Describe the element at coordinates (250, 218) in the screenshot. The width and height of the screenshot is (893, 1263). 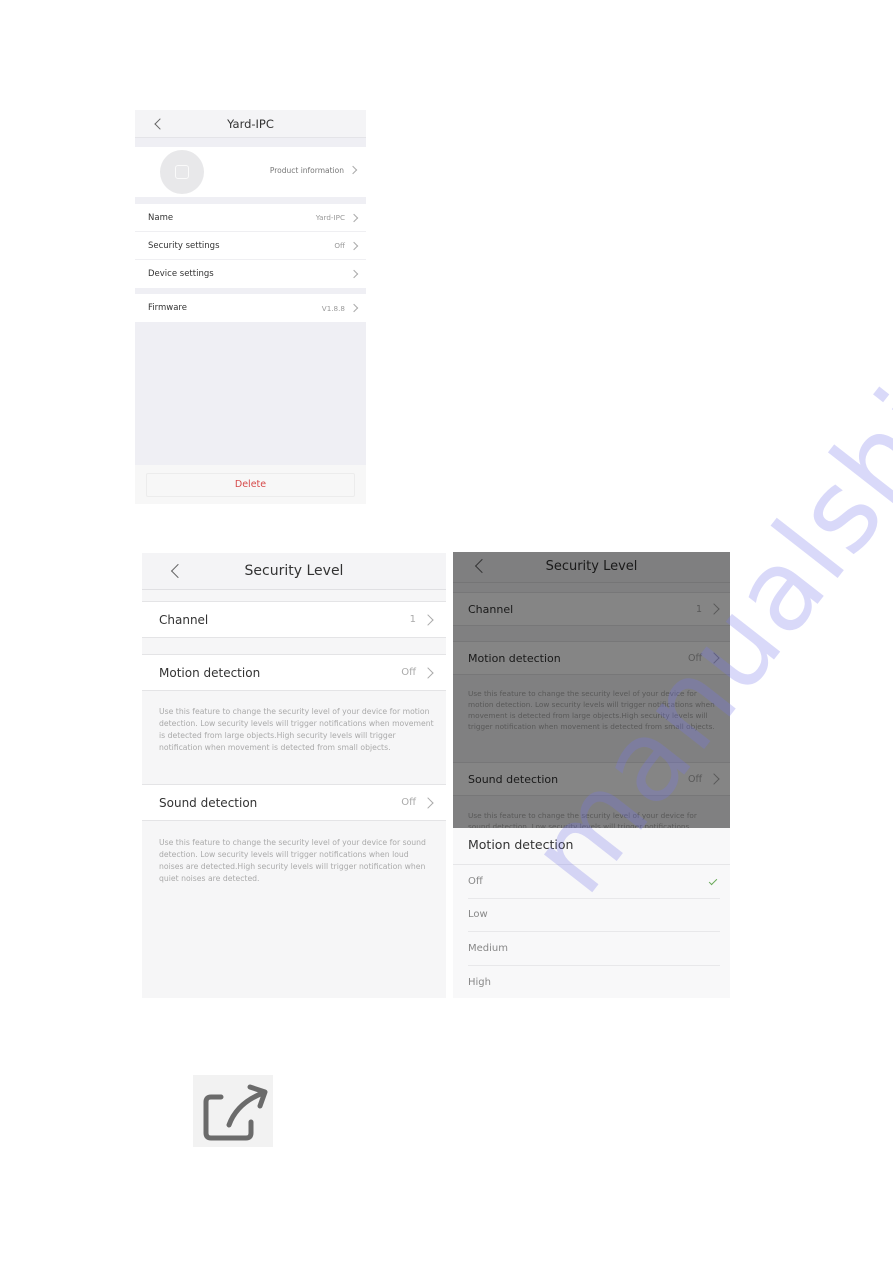
I see `name-row: Name Yard-IPC` at that location.